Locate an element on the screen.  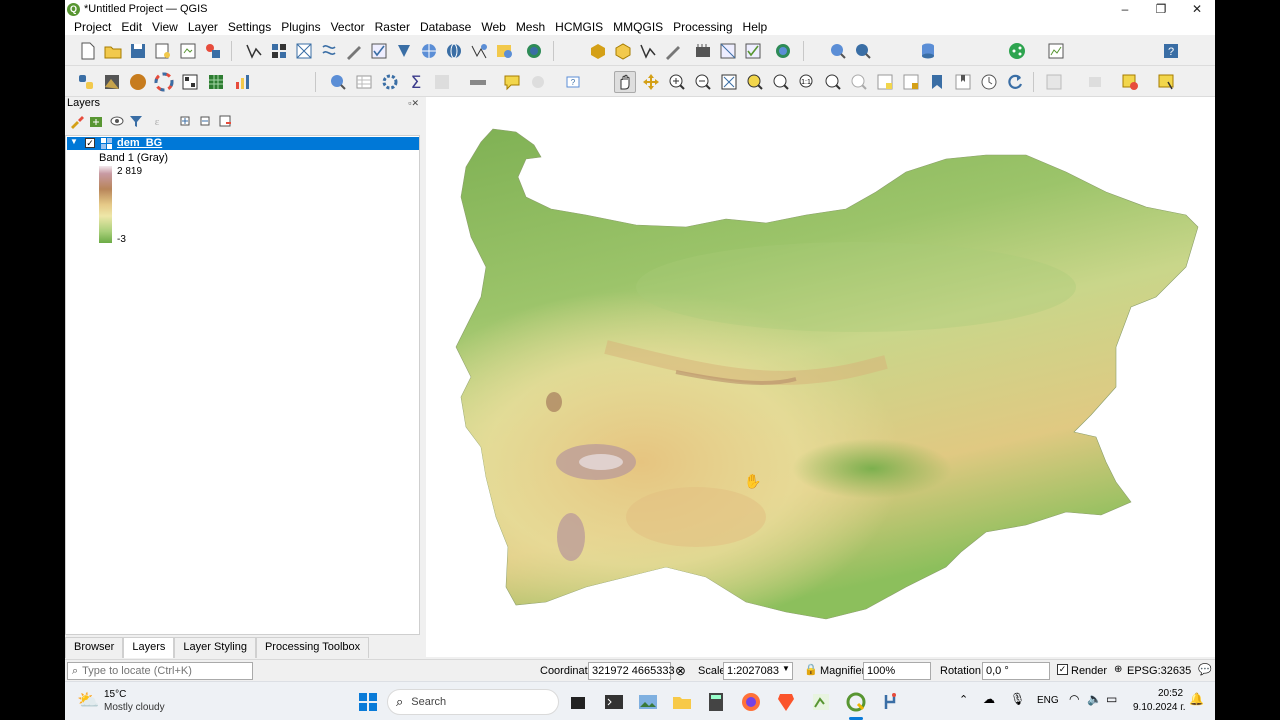
visibility-eye-icon is located at coordinates (117, 121).